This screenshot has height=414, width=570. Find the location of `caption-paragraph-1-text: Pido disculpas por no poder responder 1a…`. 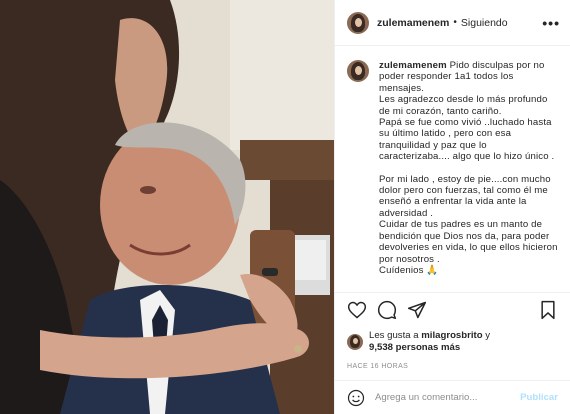

caption-paragraph-1-text: Pido disculpas por no poder responder 1a… is located at coordinates (467, 111).